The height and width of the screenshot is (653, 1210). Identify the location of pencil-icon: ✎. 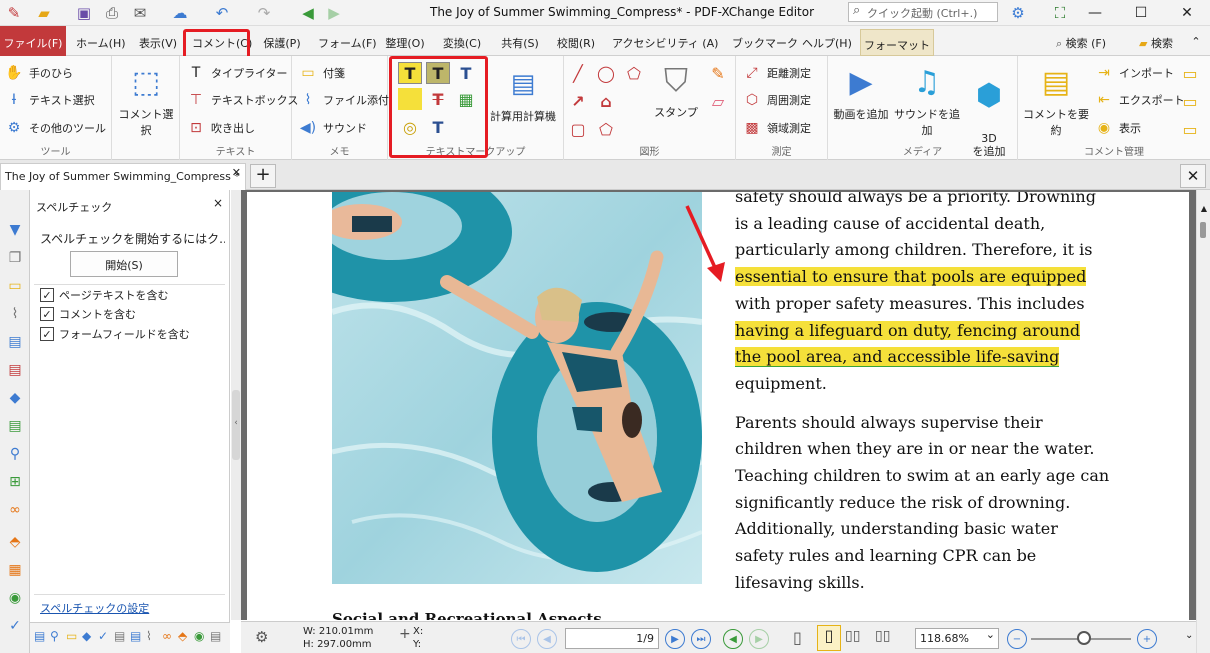
(718, 73).